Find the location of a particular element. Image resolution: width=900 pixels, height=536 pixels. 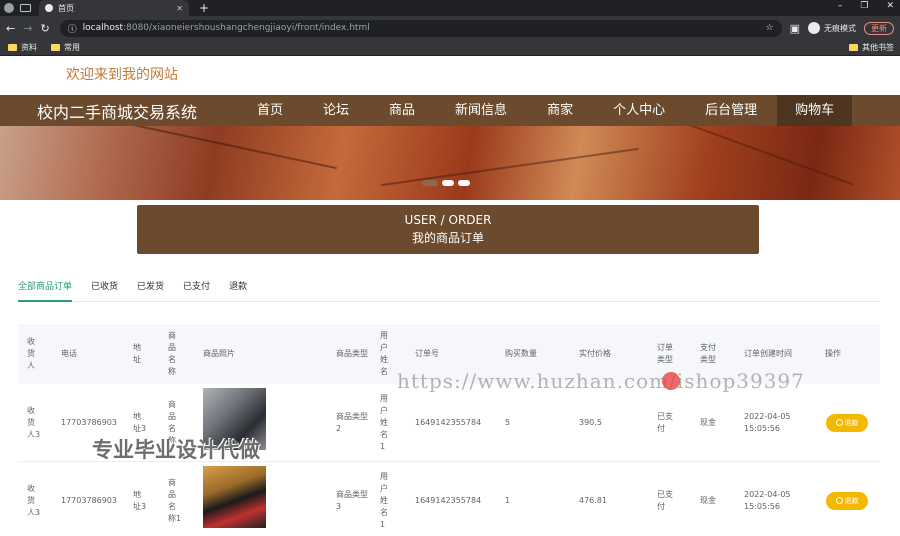

forward-icon: → is located at coordinates (27, 28).